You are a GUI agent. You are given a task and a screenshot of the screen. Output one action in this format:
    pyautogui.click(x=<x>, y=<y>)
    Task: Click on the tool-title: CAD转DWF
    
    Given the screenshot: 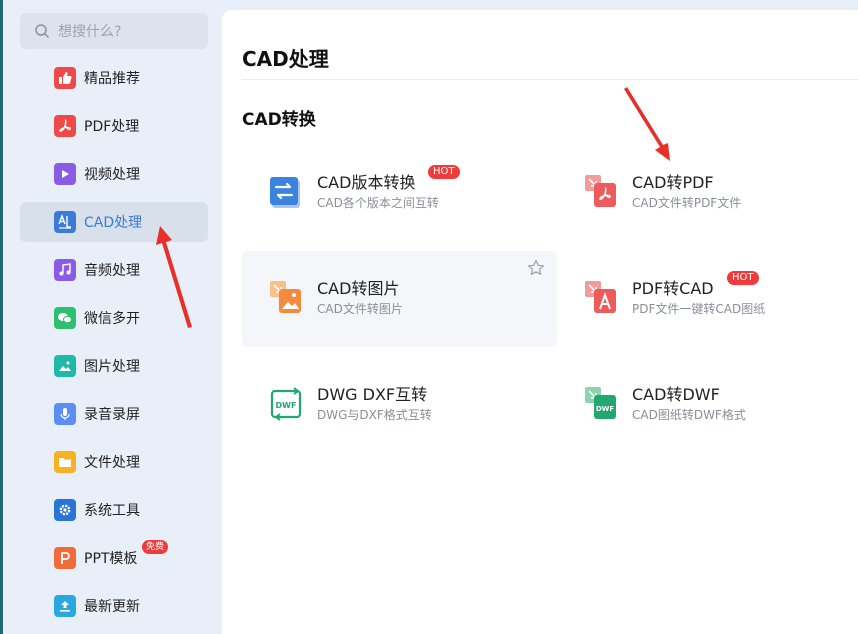 What is the action you would take?
    pyautogui.click(x=676, y=394)
    